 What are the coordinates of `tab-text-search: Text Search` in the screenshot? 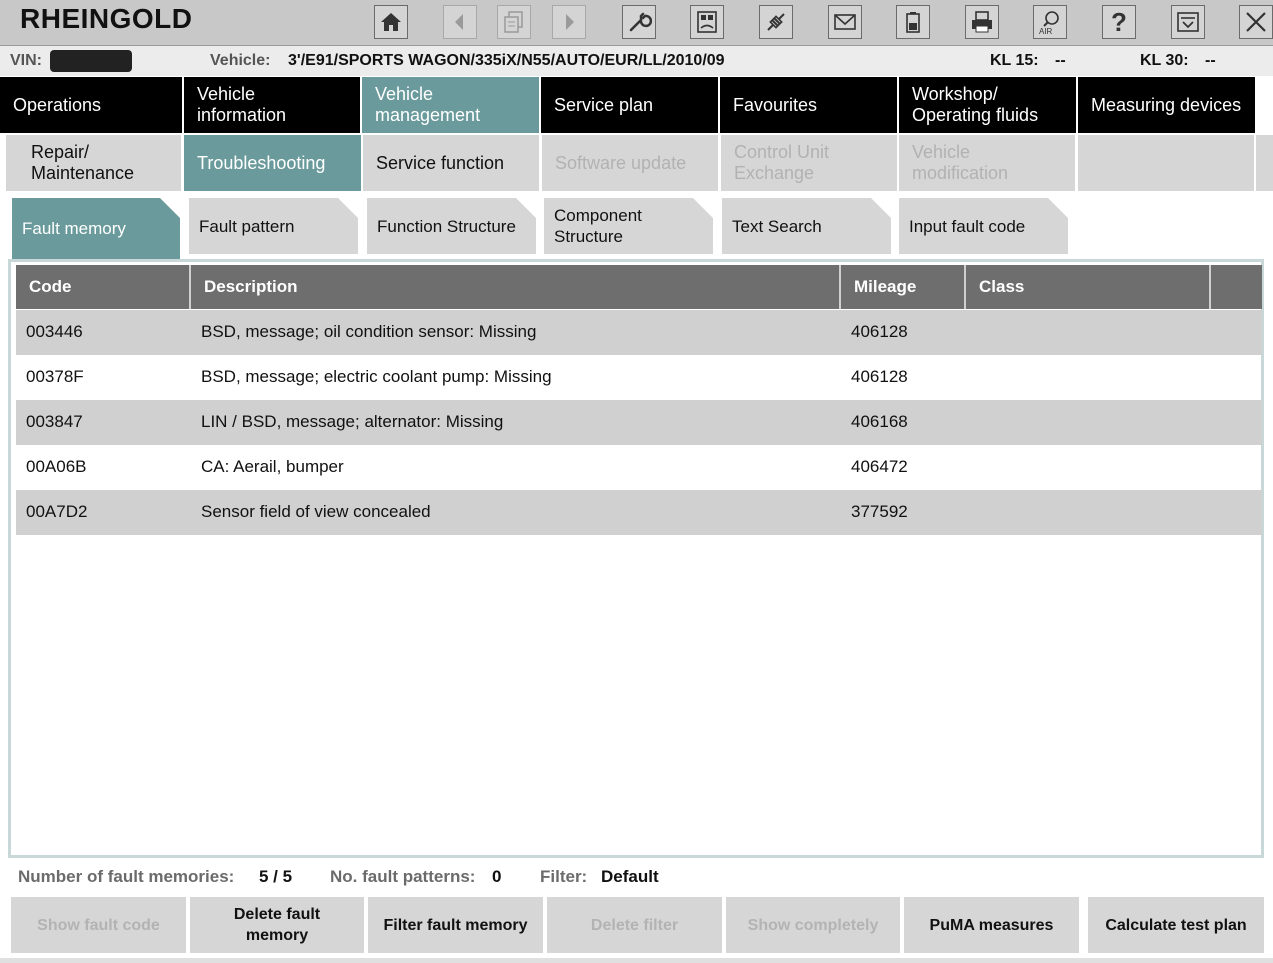 It's located at (806, 226).